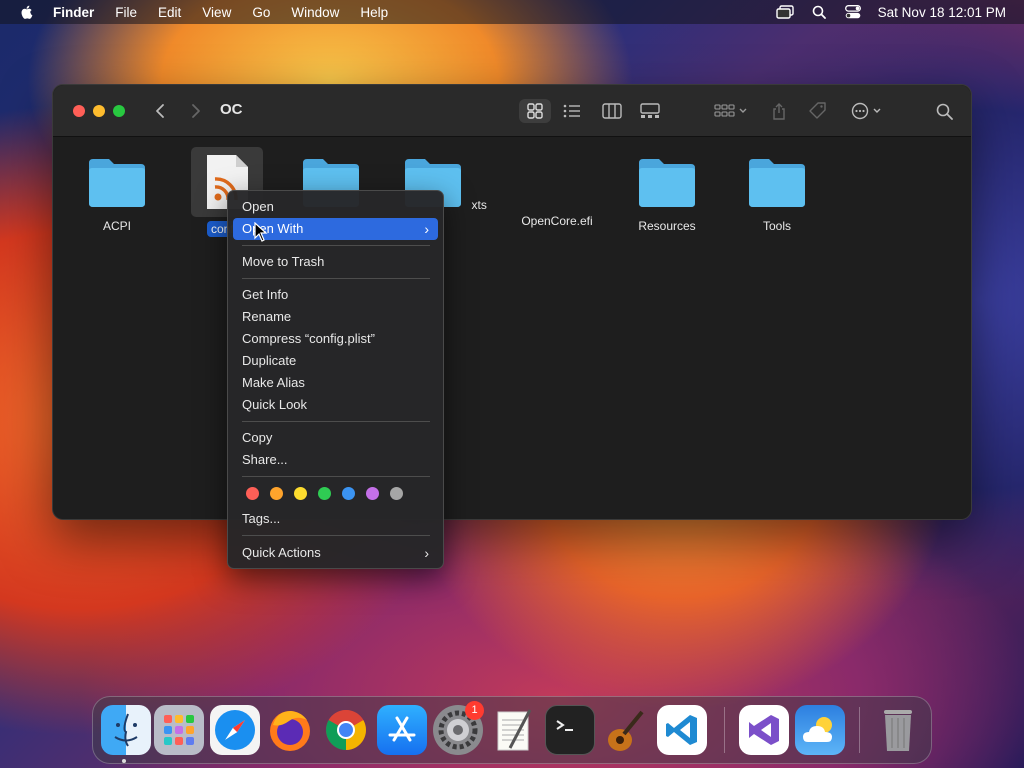 This screenshot has width=1024, height=768. I want to click on back-button, so click(160, 111).